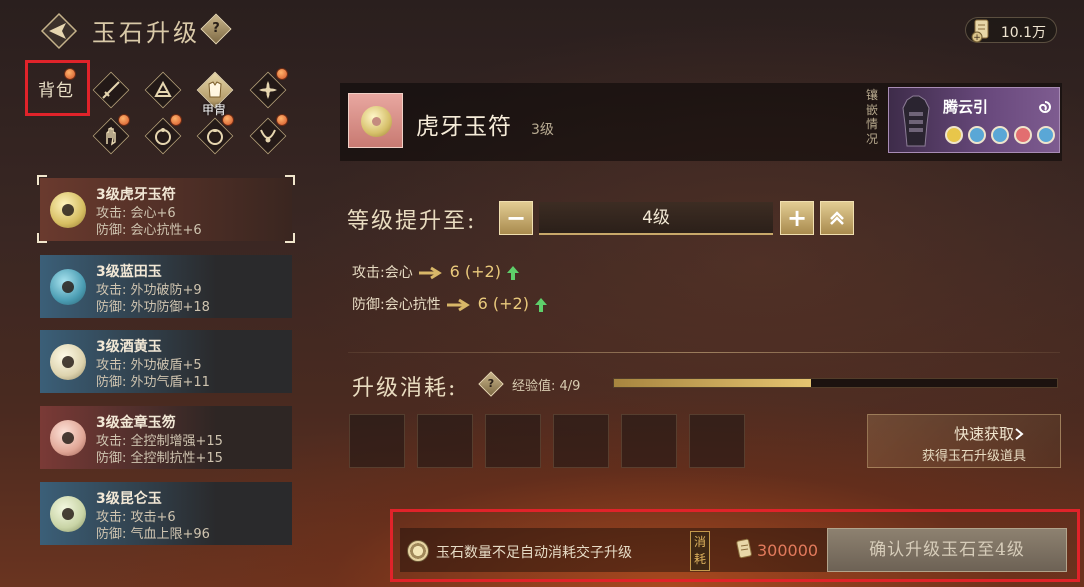 The image size is (1084, 587). I want to click on tab-helmet, so click(163, 90).